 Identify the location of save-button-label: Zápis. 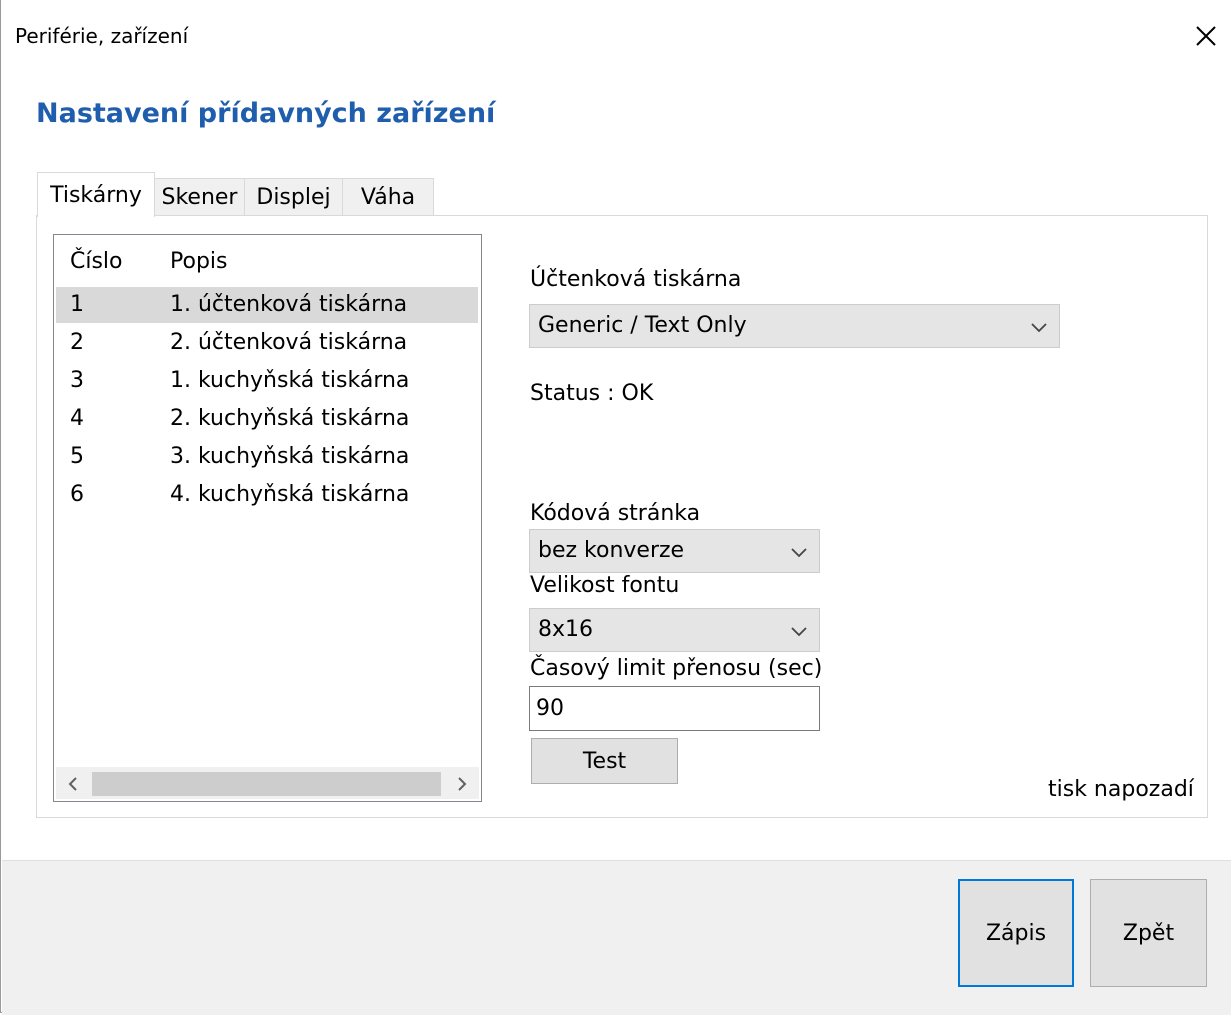
(1016, 933).